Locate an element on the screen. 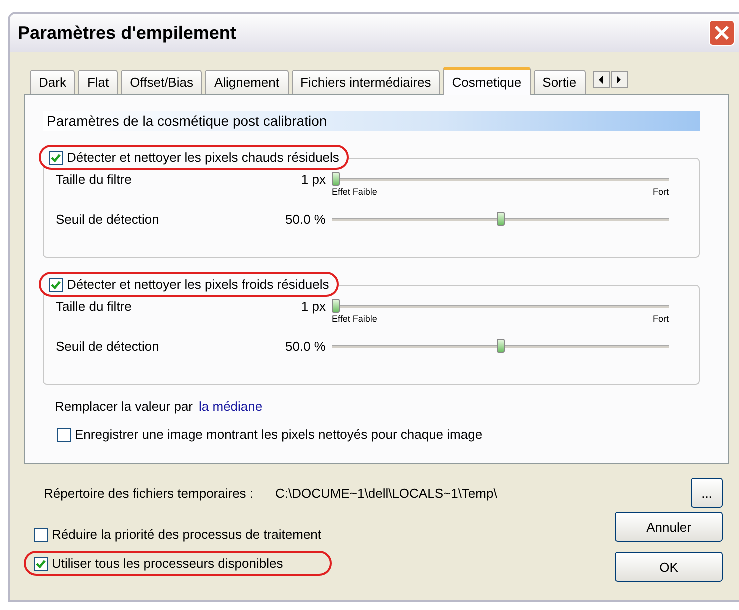 This screenshot has height=610, width=739. close-icon is located at coordinates (722, 33).